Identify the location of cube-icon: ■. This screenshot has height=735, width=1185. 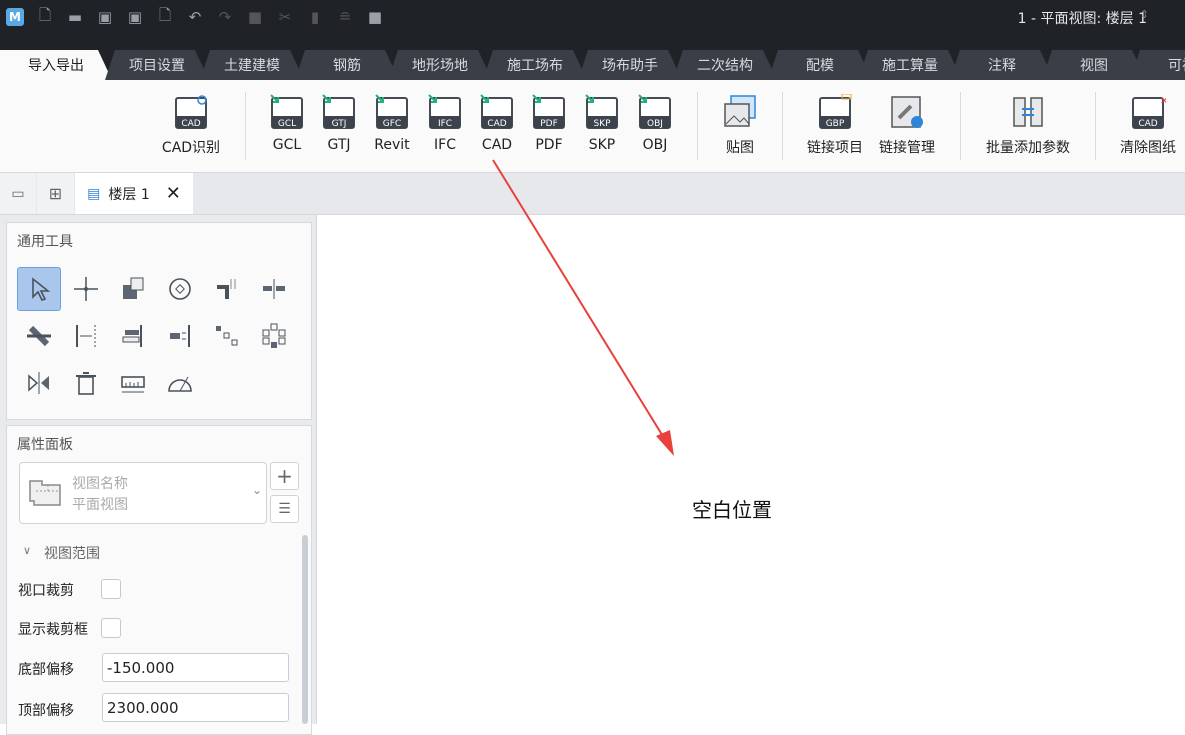
(375, 17).